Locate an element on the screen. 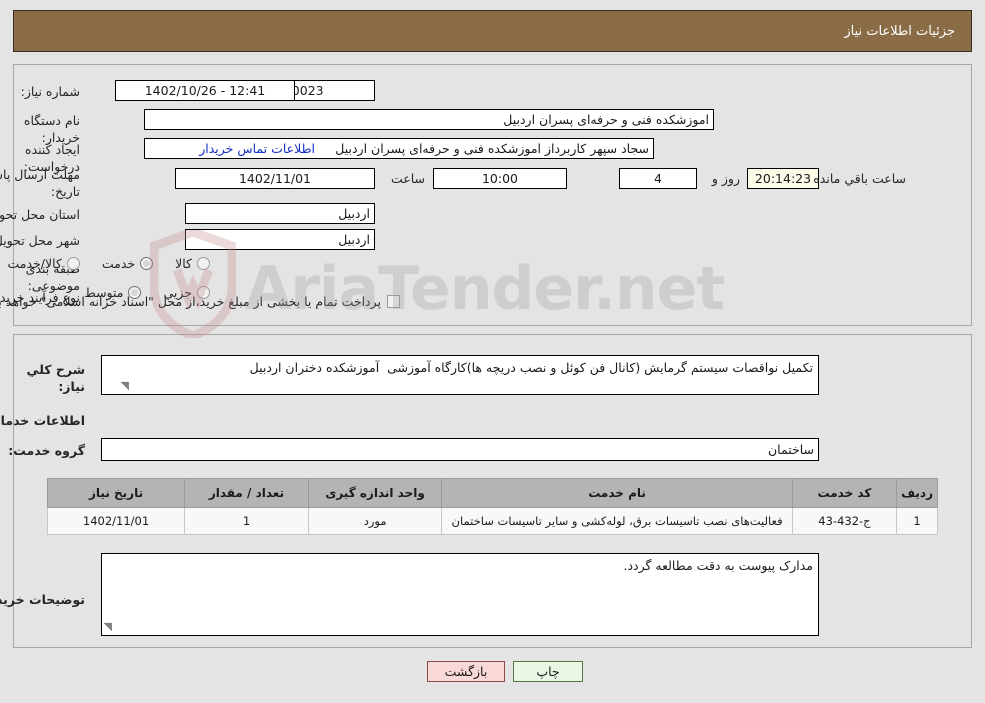 Image resolution: width=985 pixels, height=703 pixels. need-number-label: شماره نیاز: is located at coordinates (50, 91).